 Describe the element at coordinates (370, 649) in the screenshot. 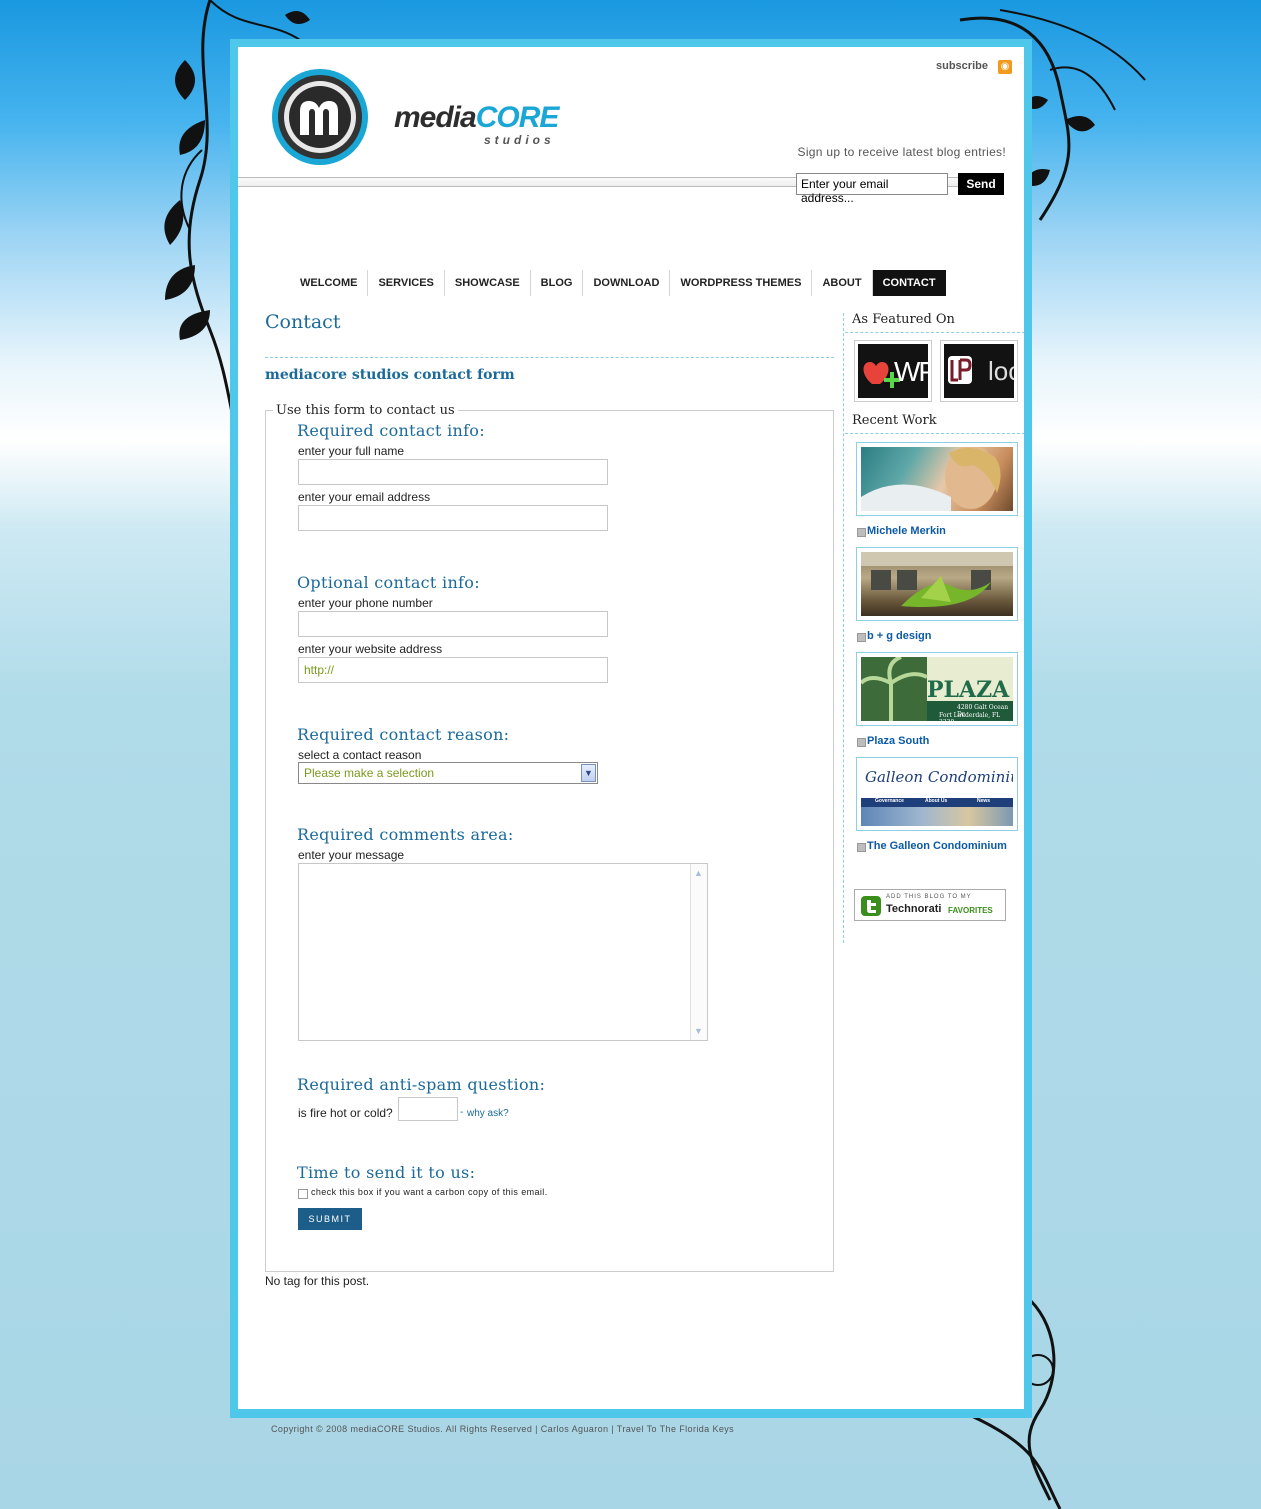

I see `website-label: enter your website address` at that location.